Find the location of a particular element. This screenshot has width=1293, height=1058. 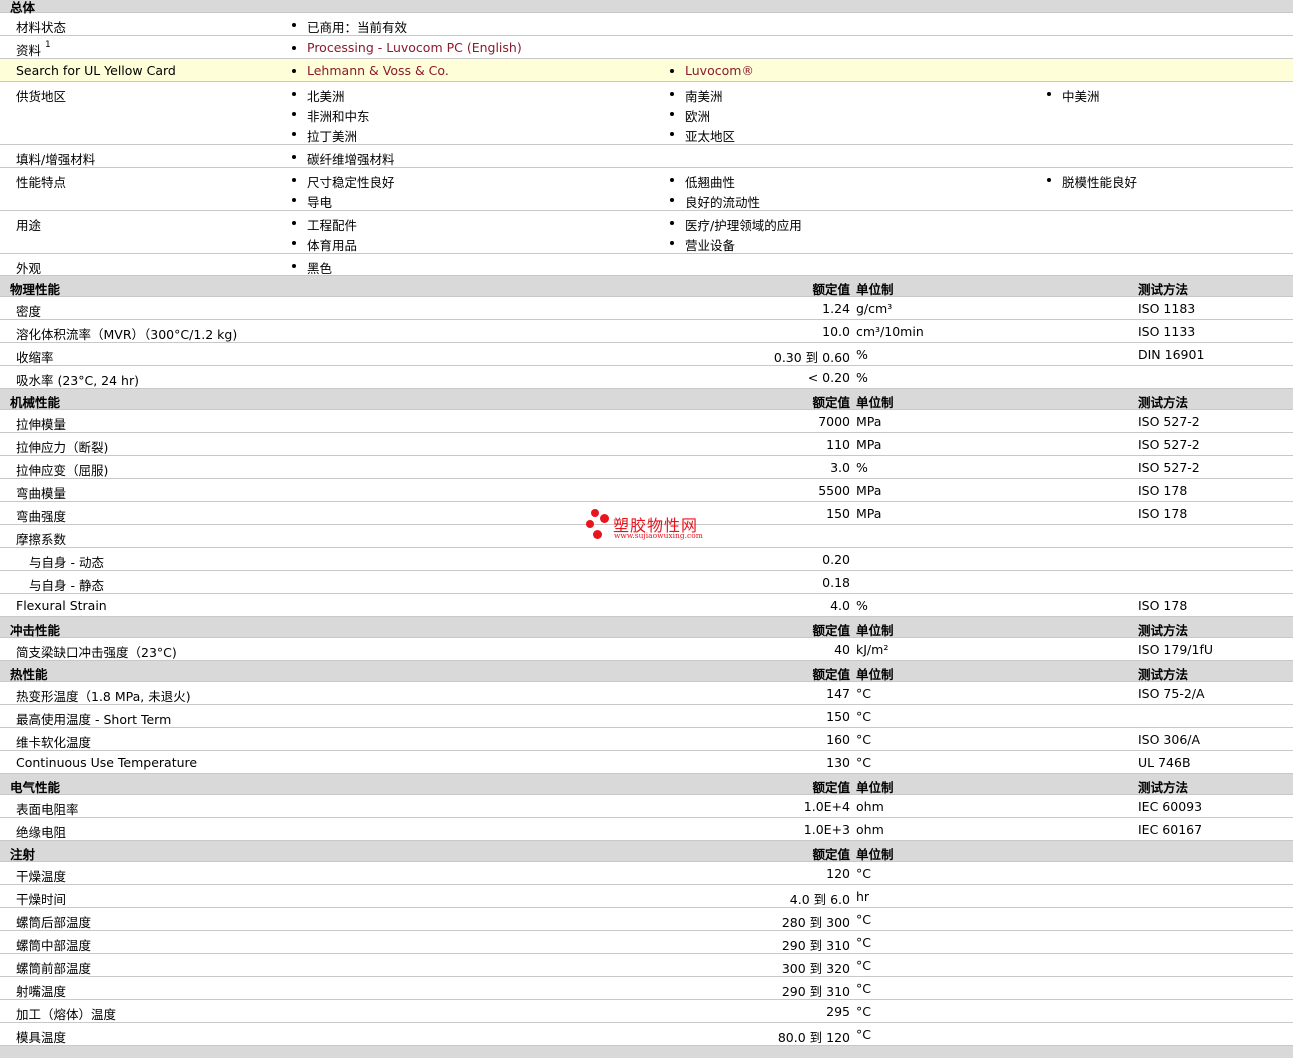

property-unit: kJ/m² is located at coordinates (872, 649).